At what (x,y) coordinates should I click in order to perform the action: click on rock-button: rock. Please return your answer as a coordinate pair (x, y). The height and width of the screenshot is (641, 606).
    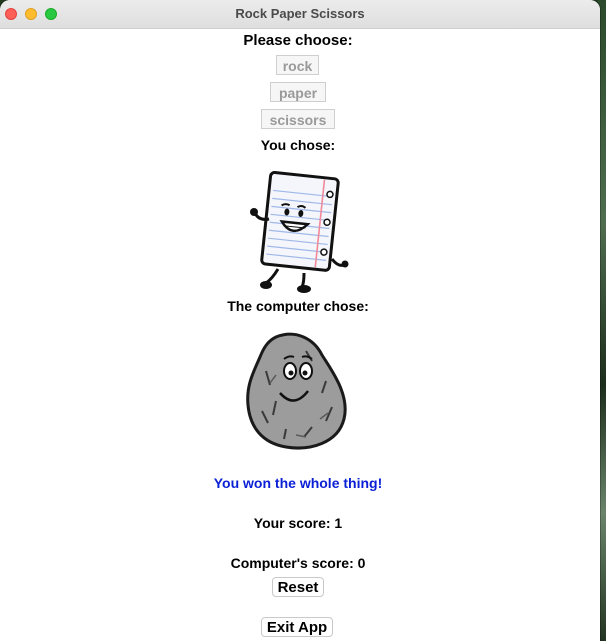
    Looking at the image, I should click on (297, 65).